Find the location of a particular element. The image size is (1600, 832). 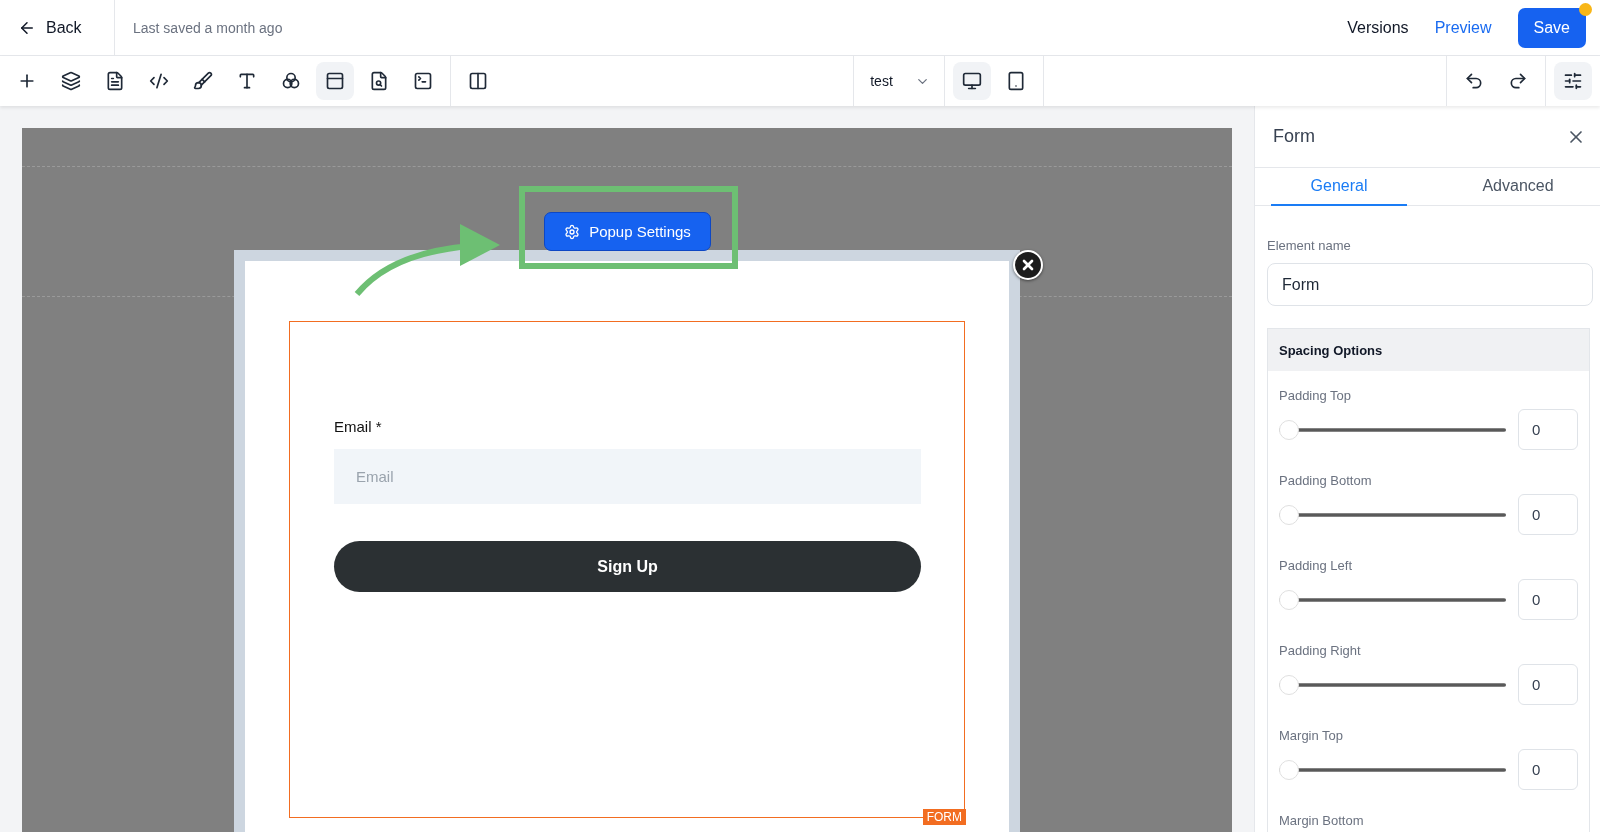

spacing-label: Margin Bottom is located at coordinates (1322, 820).